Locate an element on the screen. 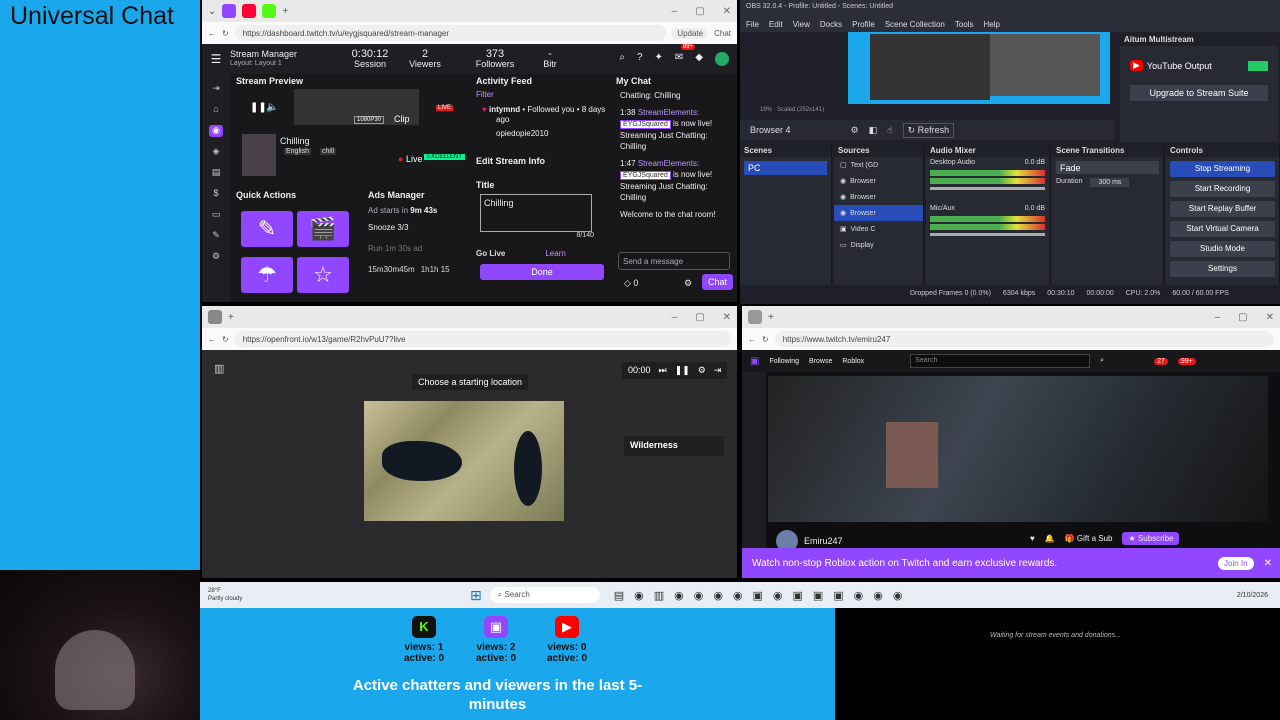 The image size is (1280, 720). settings-icon: ⚙ is located at coordinates (702, 370).